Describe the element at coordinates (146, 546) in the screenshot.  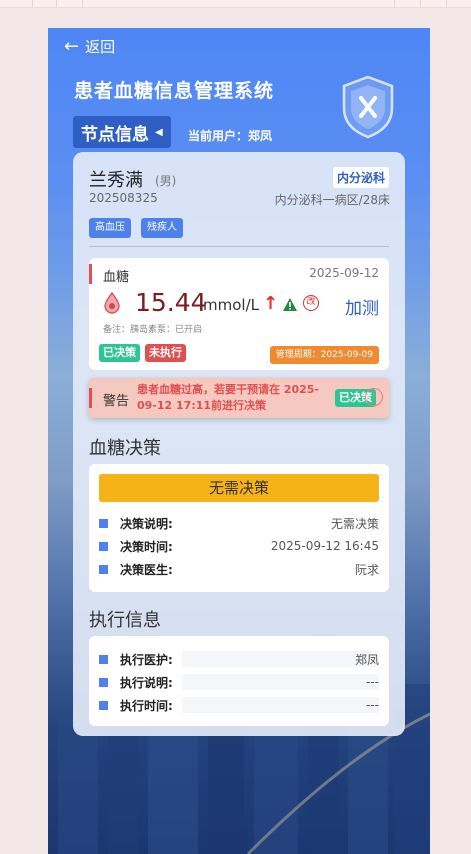
I see `row-key: 决策时间:` at that location.